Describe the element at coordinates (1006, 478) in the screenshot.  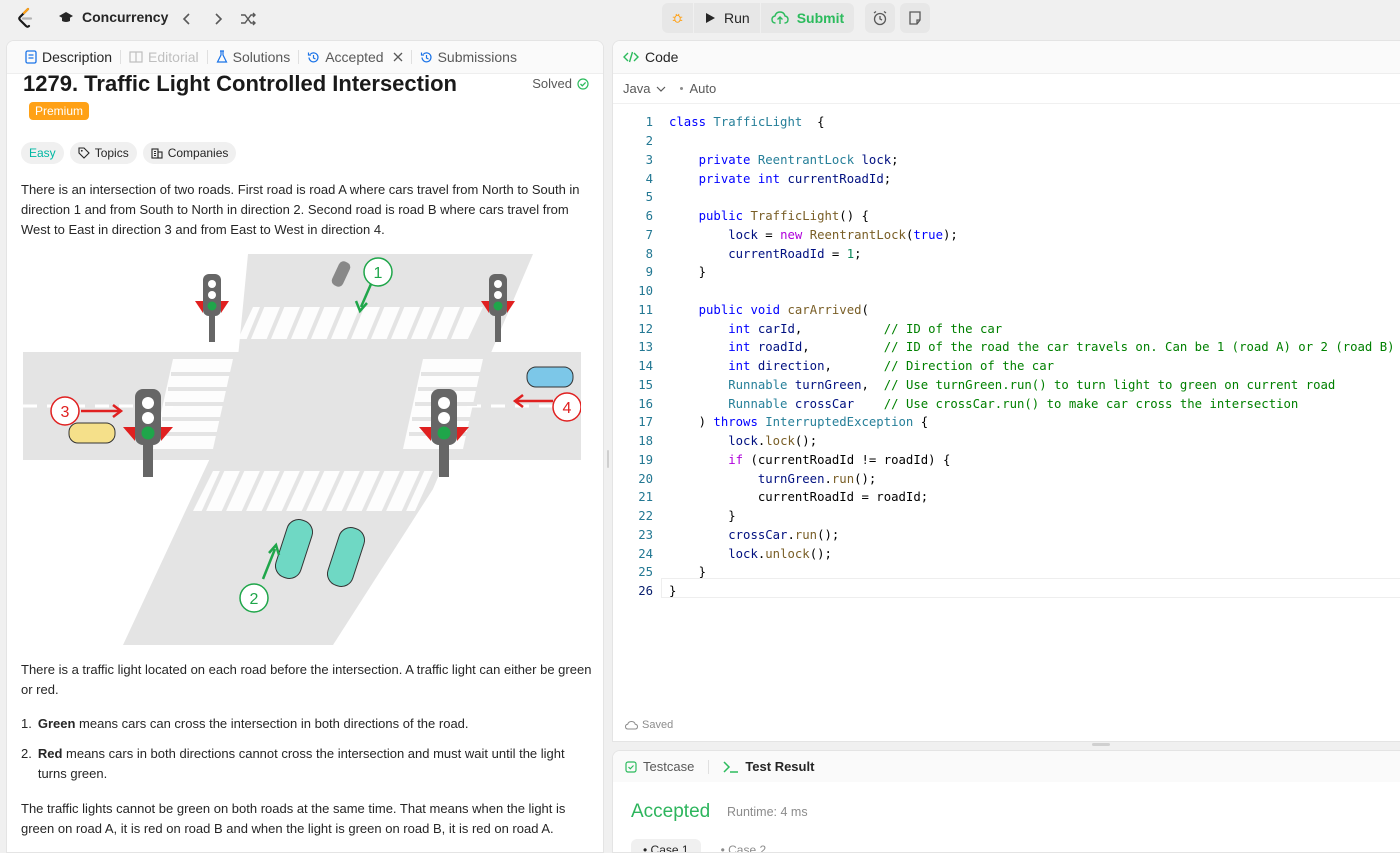
I see `code-line: 20 turnGreen.run();` at that location.